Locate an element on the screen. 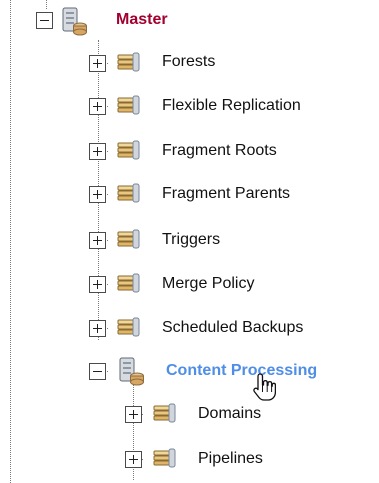 Image resolution: width=379 pixels, height=483 pixels. tree-item-fragment-parents: Fragment Parents is located at coordinates (226, 194).